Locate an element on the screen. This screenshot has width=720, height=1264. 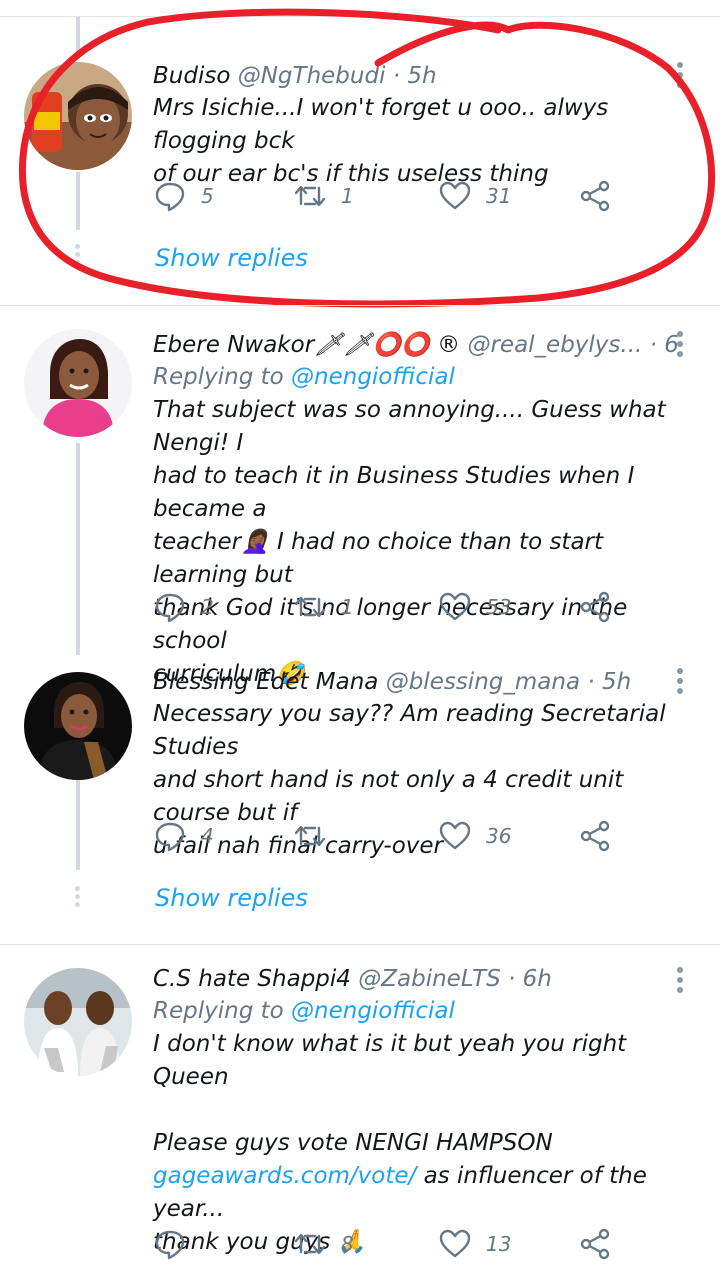
tweet-header: Blessing Edet Mana @blessing_mana · 5h is located at coordinates (416, 682).